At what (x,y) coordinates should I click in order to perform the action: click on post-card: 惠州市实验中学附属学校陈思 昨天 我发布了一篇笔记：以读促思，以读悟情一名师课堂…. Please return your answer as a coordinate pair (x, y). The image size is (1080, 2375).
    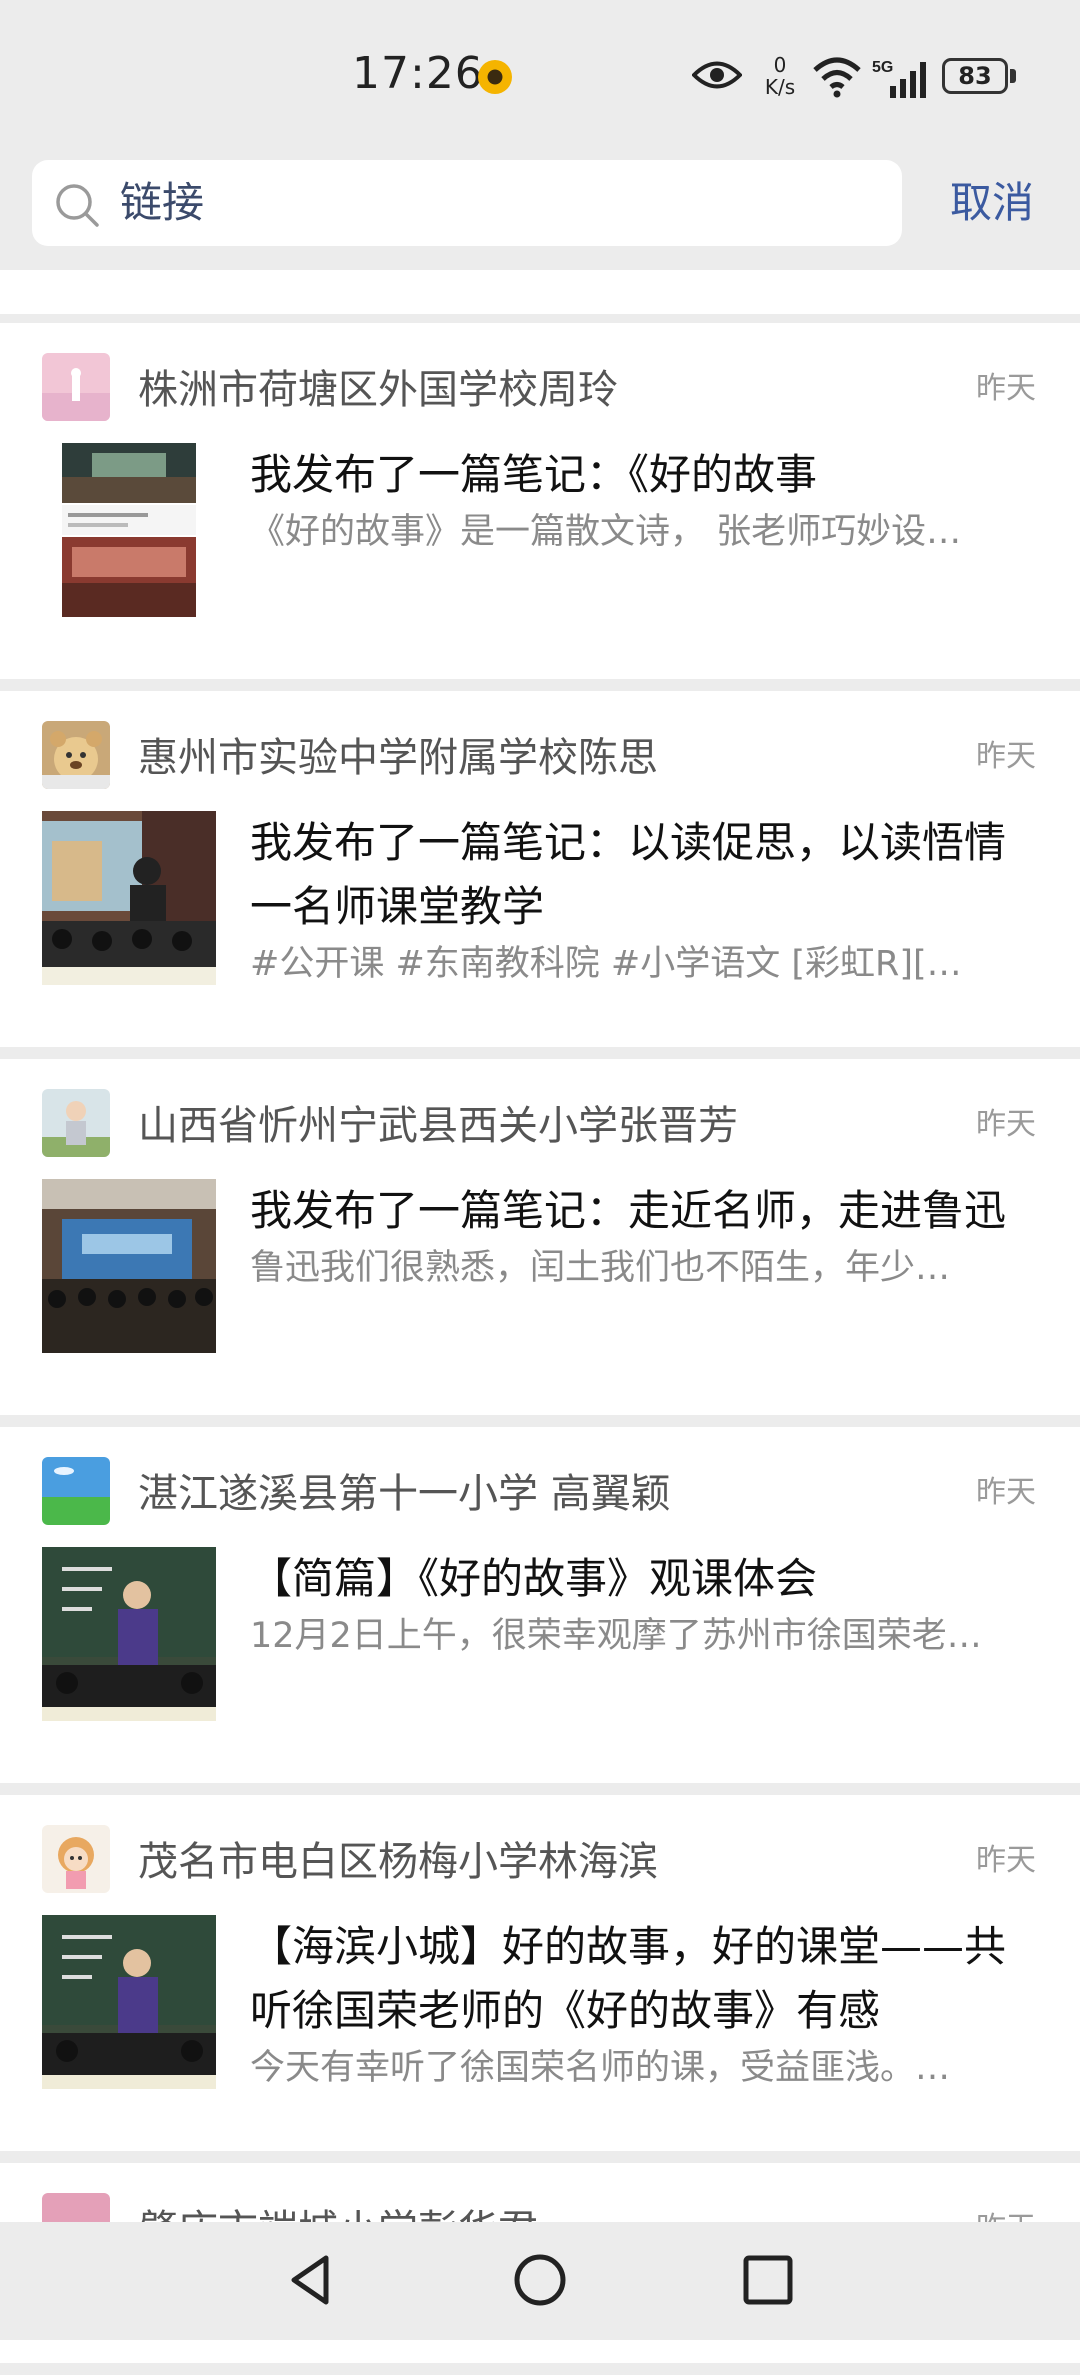
    Looking at the image, I should click on (540, 869).